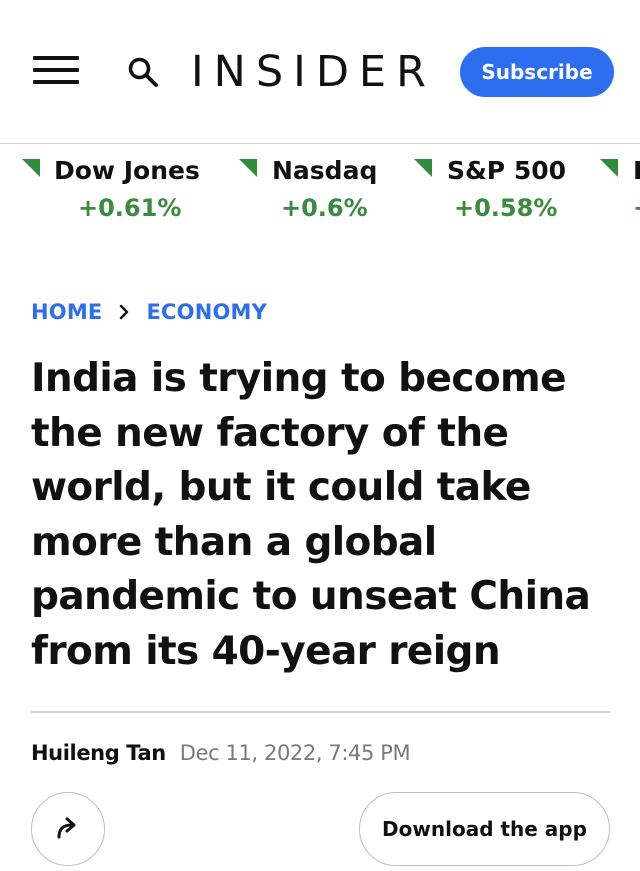 The width and height of the screenshot is (640, 871). I want to click on ticker-change: +0.58%, so click(506, 208).